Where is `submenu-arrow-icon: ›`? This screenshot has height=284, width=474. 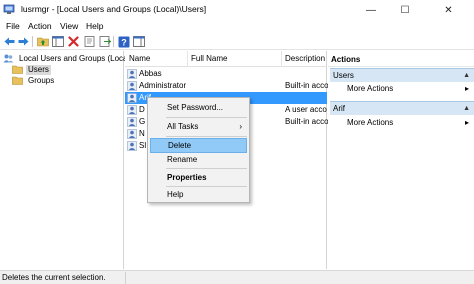
submenu-arrow-icon: › is located at coordinates (240, 126).